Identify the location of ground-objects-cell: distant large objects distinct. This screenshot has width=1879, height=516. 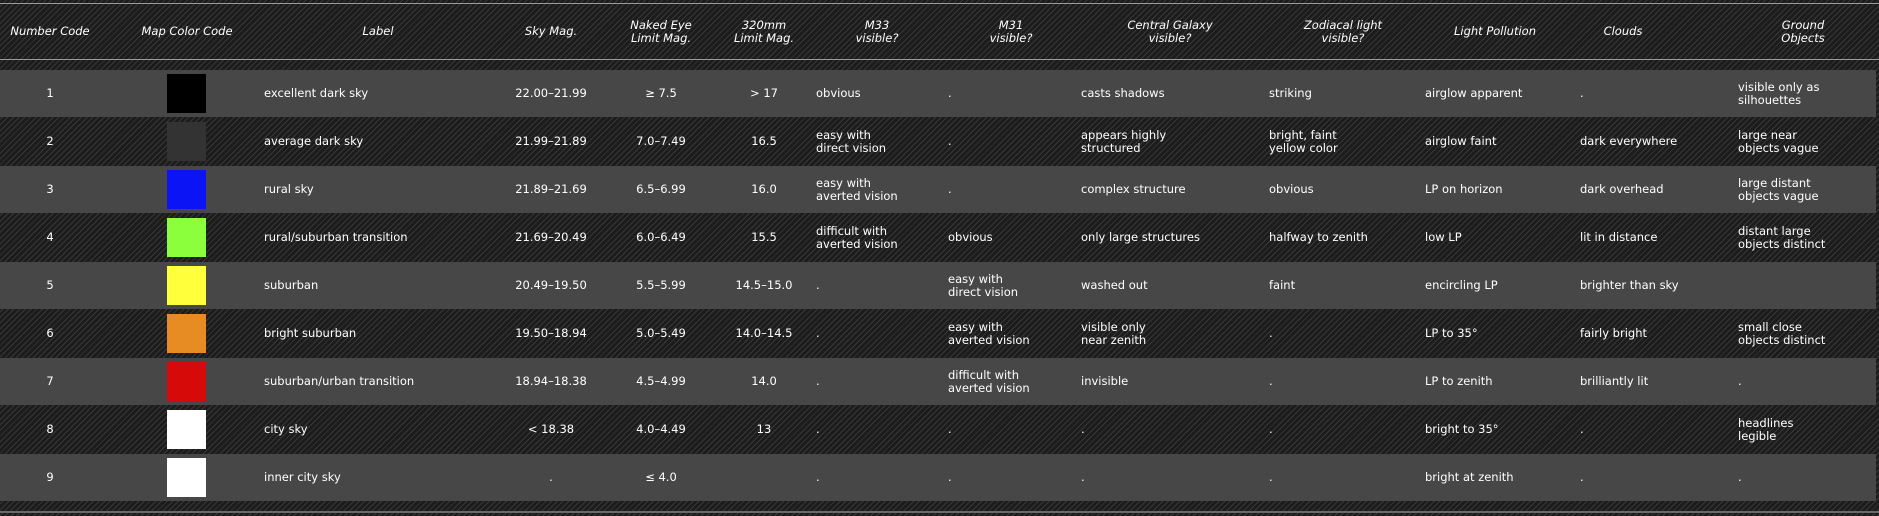
(1782, 237).